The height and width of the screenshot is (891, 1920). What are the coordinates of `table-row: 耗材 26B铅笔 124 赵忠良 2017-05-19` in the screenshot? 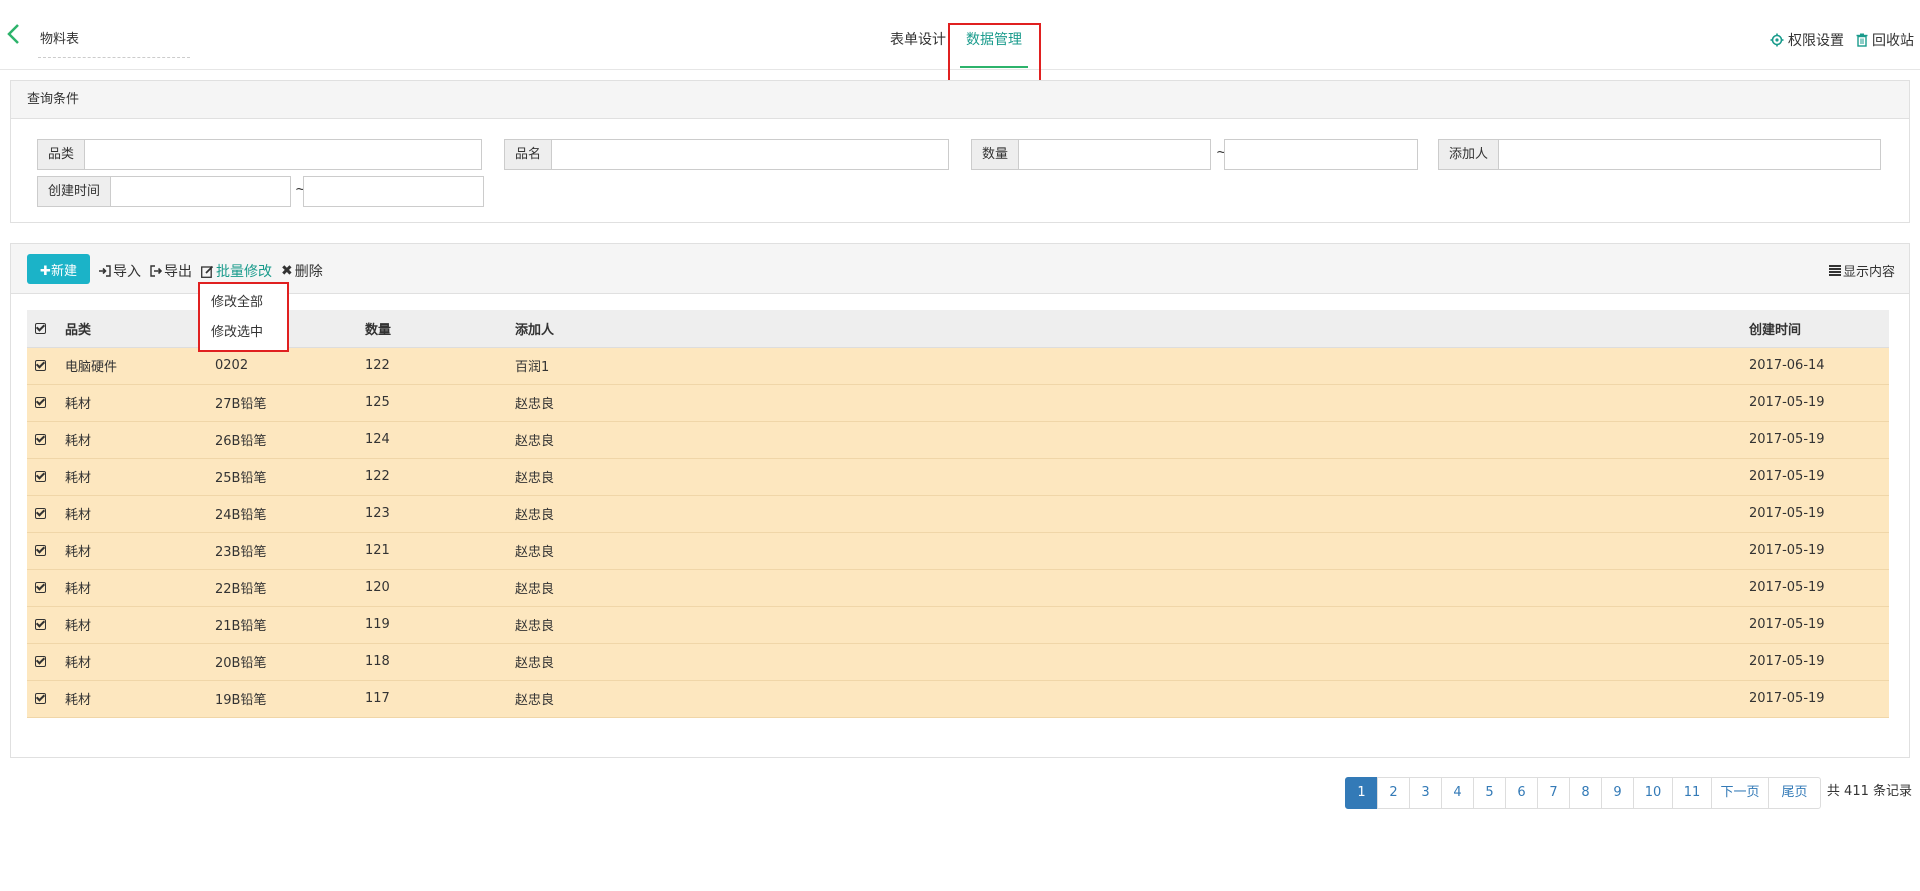 It's located at (958, 440).